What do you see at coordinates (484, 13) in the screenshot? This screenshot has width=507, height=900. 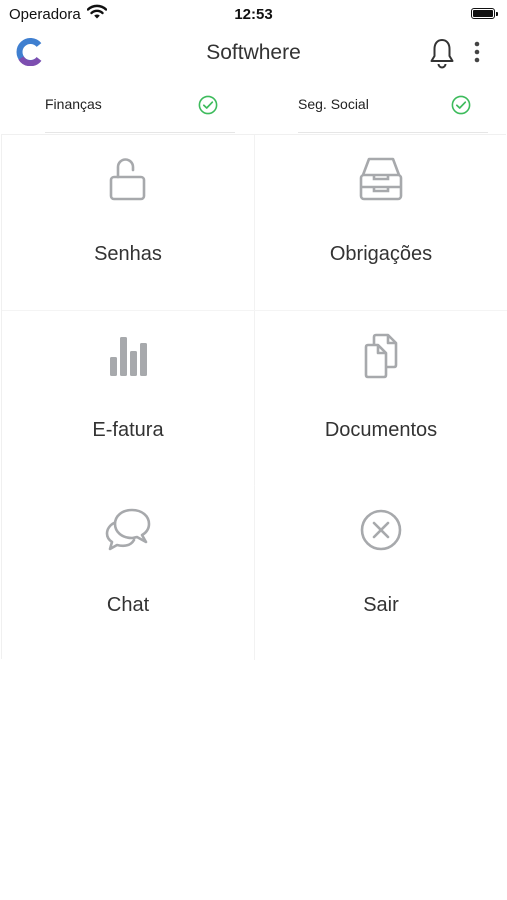 I see `battery-icon` at bounding box center [484, 13].